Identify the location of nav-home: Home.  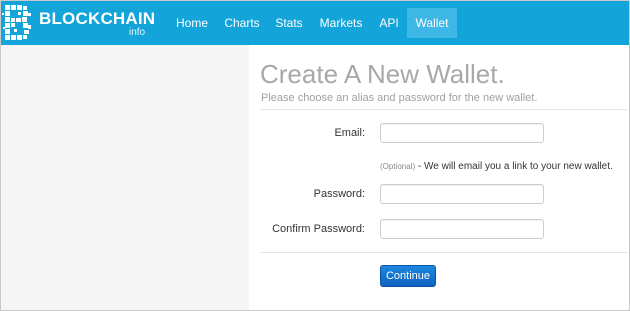
(192, 23).